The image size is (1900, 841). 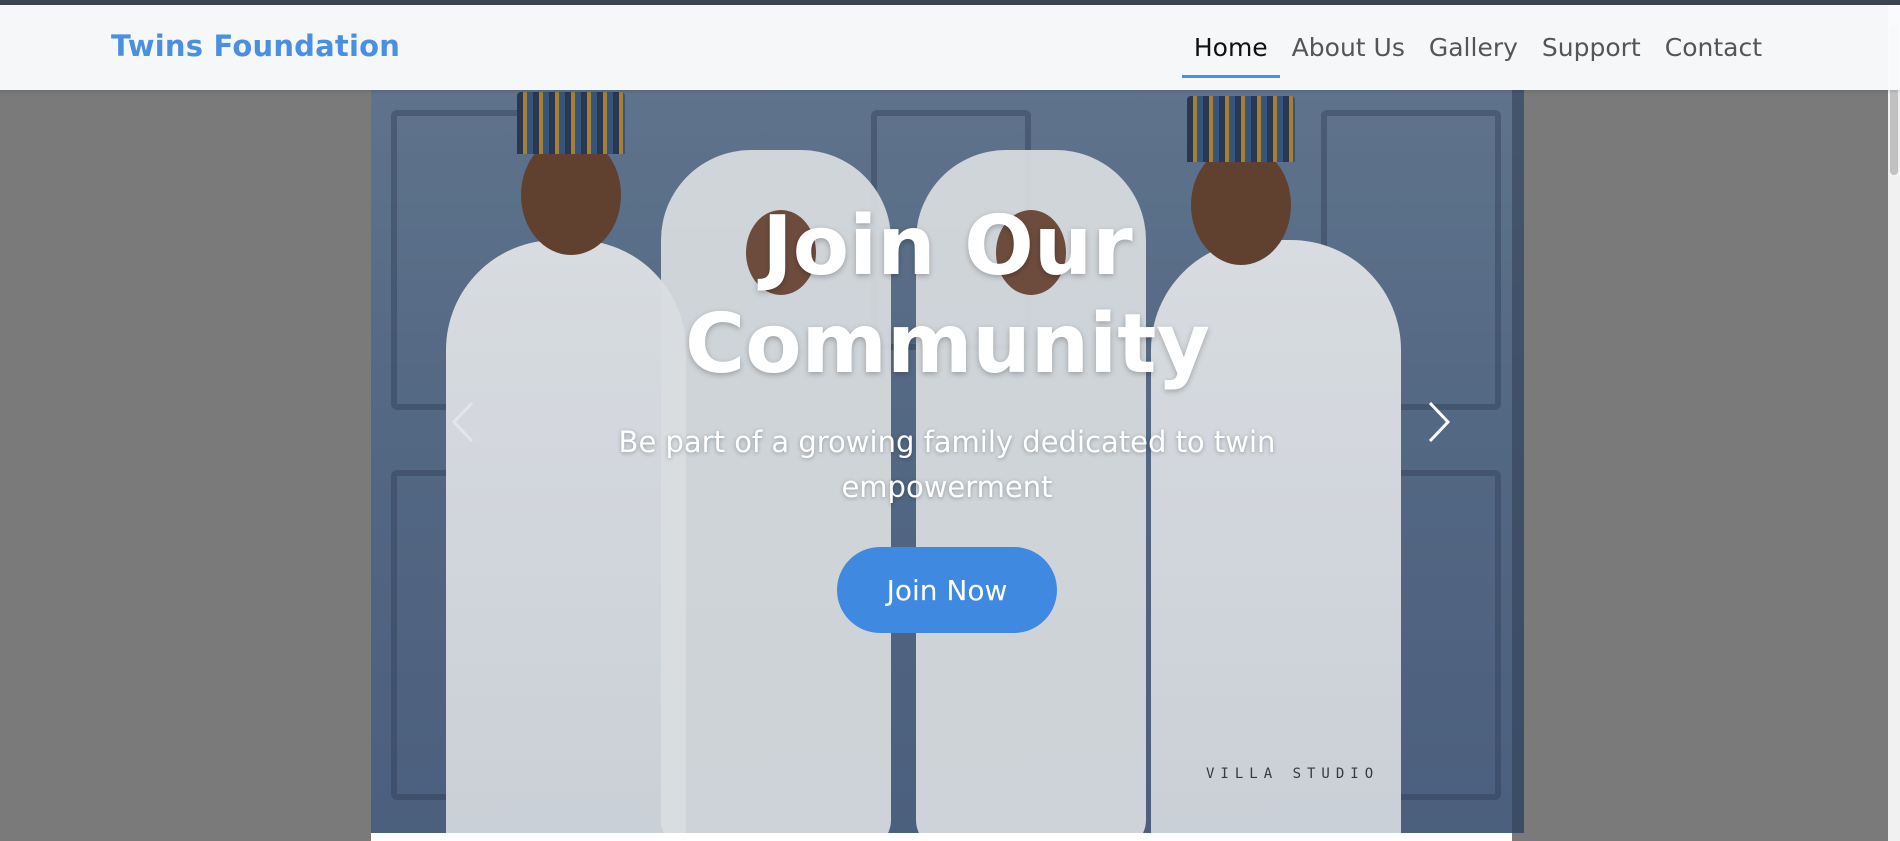 I want to click on hero-subtitle-line2: empowerment, so click(x=947, y=487).